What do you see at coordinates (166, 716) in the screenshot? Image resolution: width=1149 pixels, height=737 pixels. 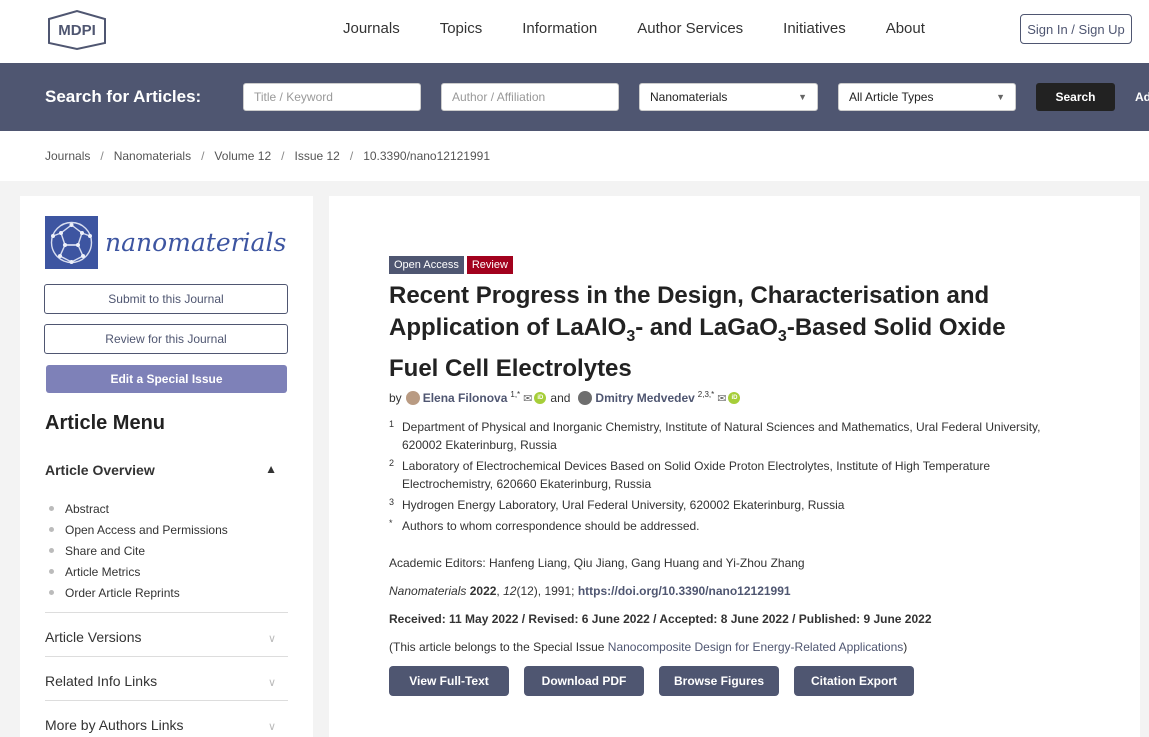 I see `more-by-authors-toggle: More by Authors Links ∨` at bounding box center [166, 716].